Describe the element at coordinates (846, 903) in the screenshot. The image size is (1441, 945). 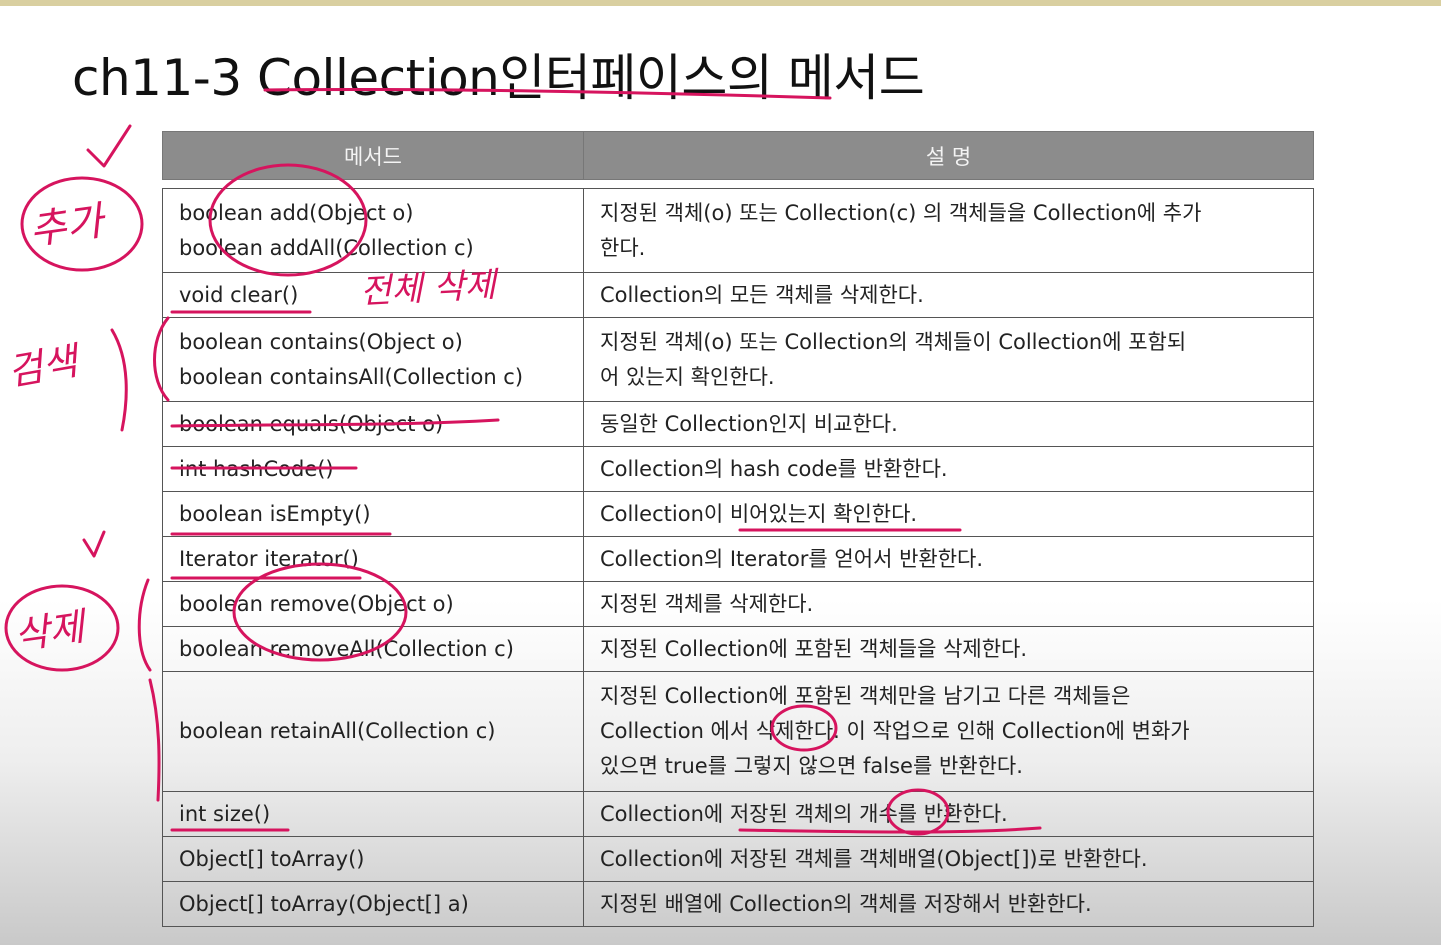
I see `description-text: 지정된 배열에 Collection의 객체를 저장해서 반환한다.` at that location.